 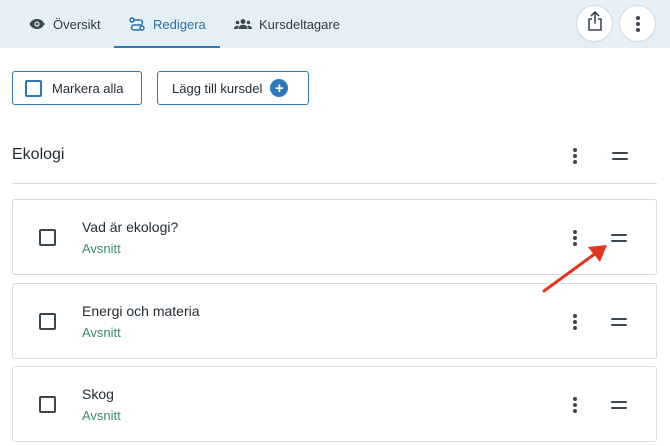 I want to click on section-divider, so click(x=334, y=183).